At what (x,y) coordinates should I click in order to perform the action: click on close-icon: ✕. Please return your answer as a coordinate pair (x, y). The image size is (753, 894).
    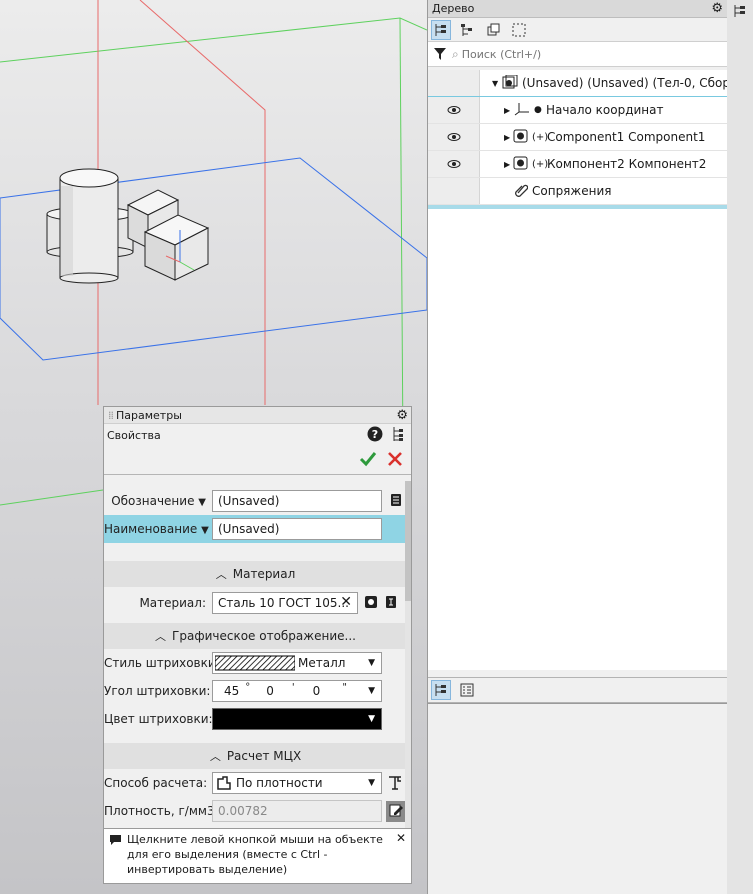
    Looking at the image, I should click on (401, 838).